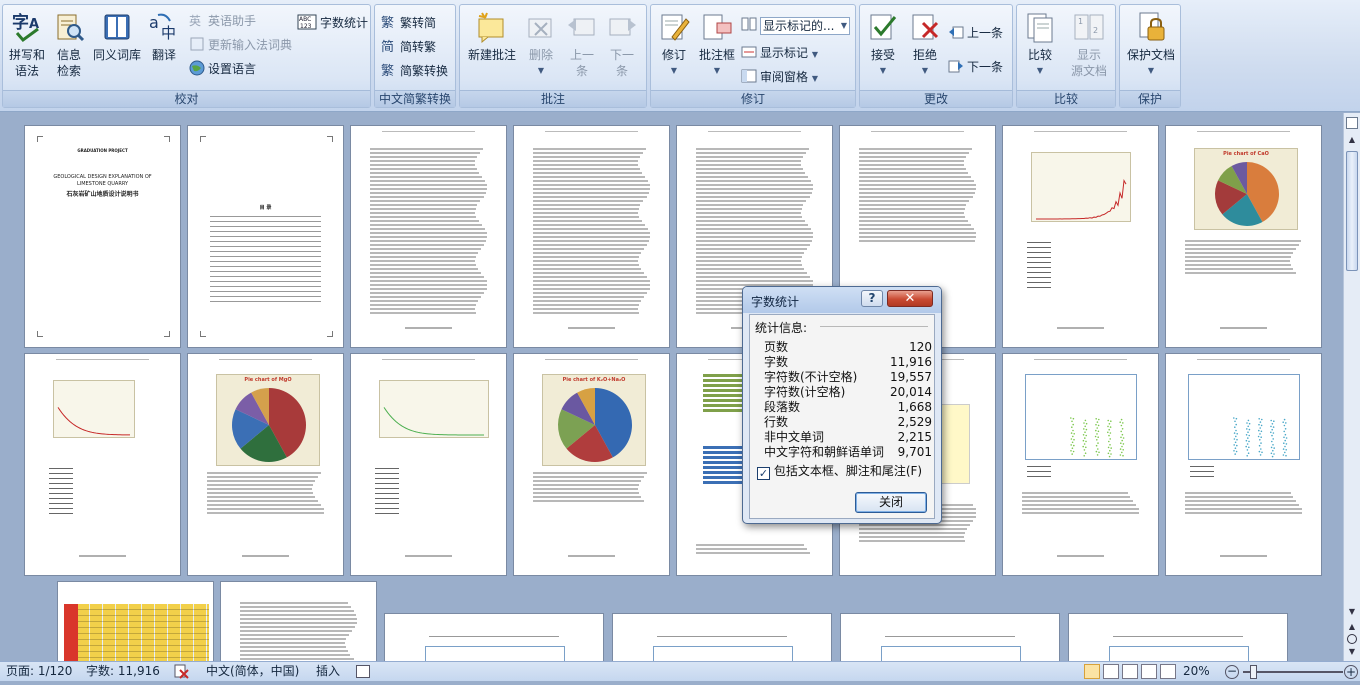 The height and width of the screenshot is (685, 1360). Describe the element at coordinates (591, 464) in the screenshot. I see `document-page-thumbnail: Pie chart of K₂O+Na₂O` at that location.